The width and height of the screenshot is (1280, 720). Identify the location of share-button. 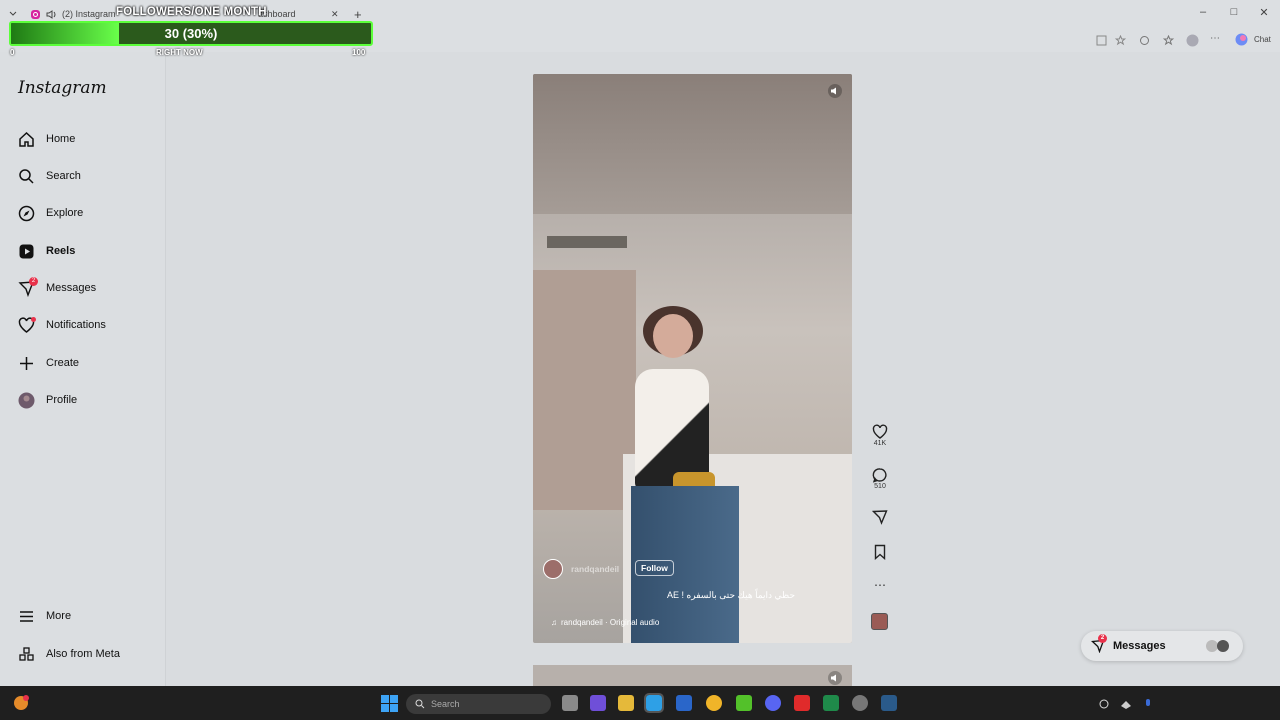
(880, 517).